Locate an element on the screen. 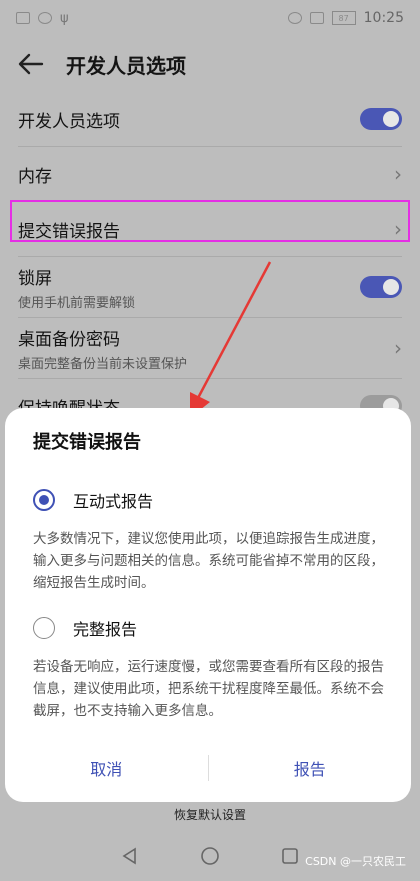 Image resolution: width=420 pixels, height=881 pixels. setting-lock-screen: 锁屏 使用手机前需要解锁 is located at coordinates (210, 287).